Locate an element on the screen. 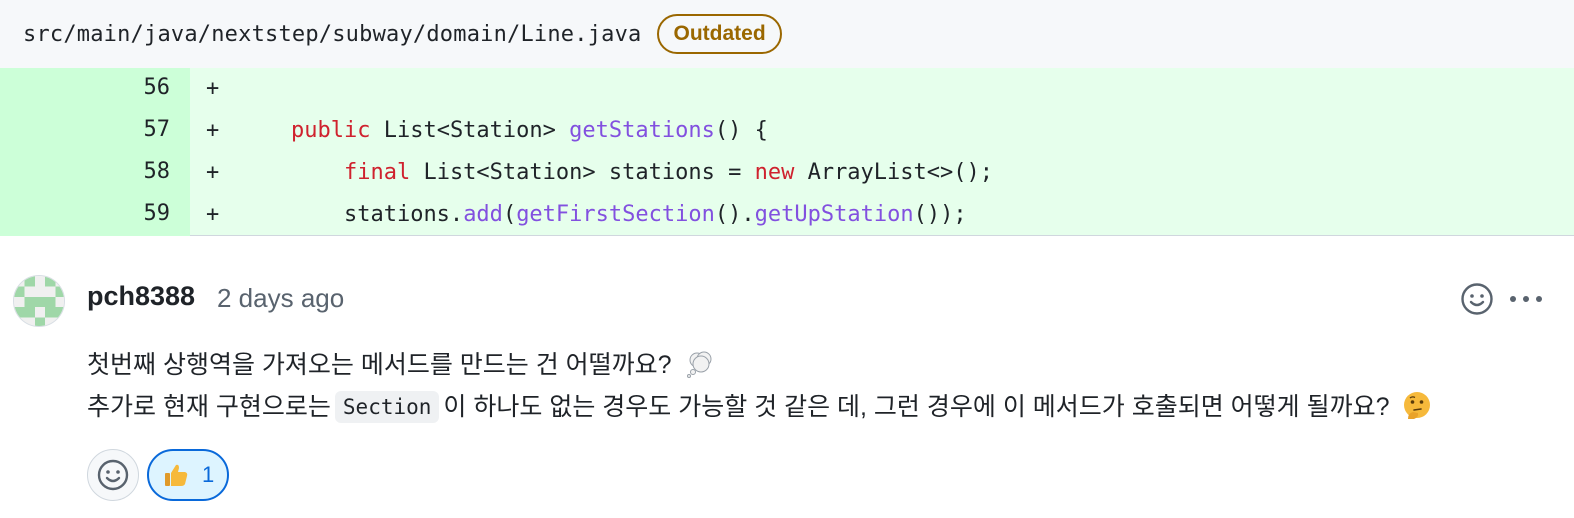 This screenshot has height=518, width=1574. code-text: ()); is located at coordinates (940, 214).